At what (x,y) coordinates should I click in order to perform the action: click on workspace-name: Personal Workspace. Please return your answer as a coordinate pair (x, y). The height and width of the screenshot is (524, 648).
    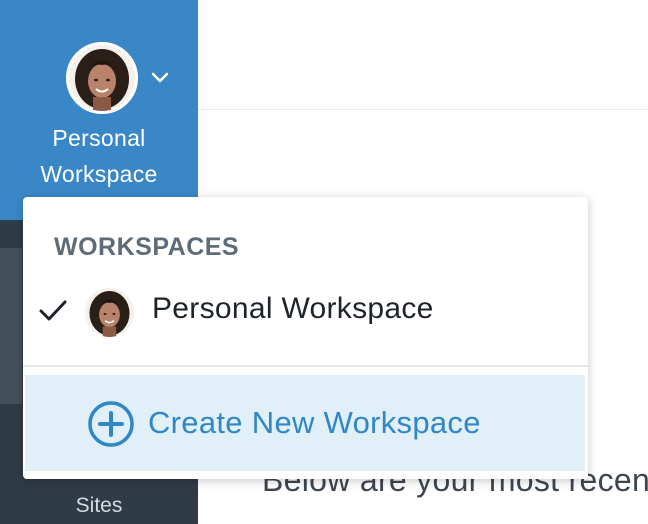
    Looking at the image, I should click on (99, 156).